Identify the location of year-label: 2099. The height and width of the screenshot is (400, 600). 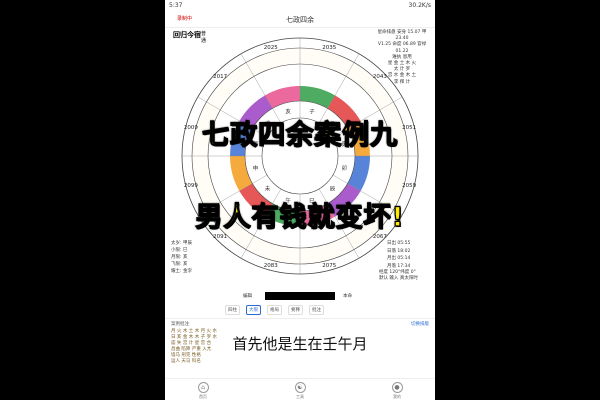
(191, 186).